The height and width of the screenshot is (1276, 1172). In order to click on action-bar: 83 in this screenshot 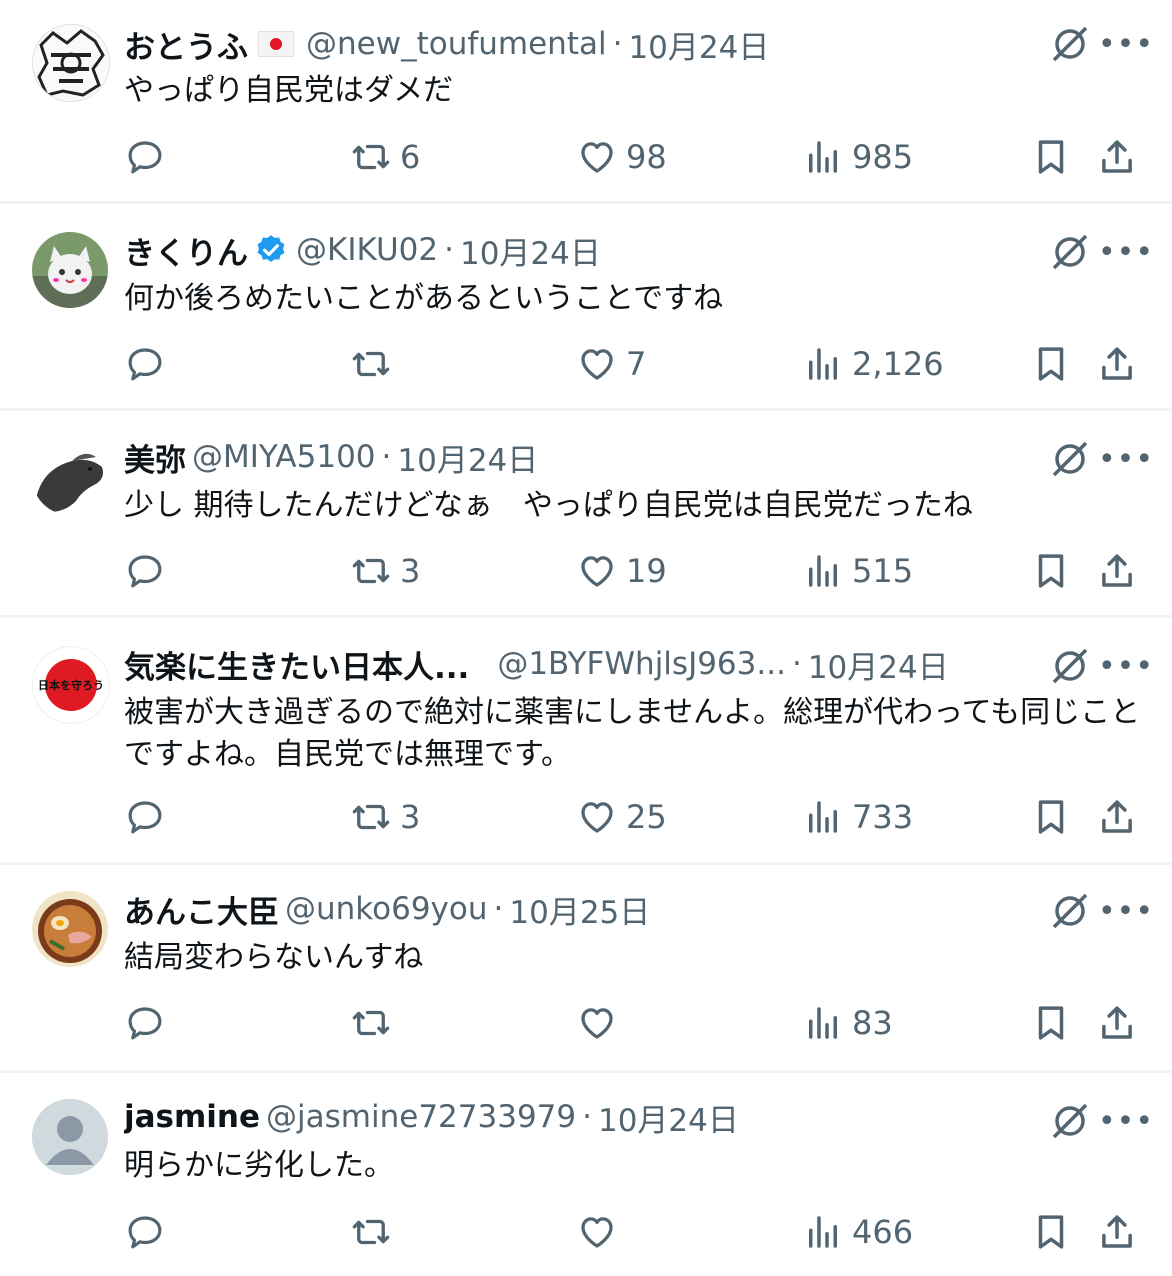, I will do `click(586, 1023)`.